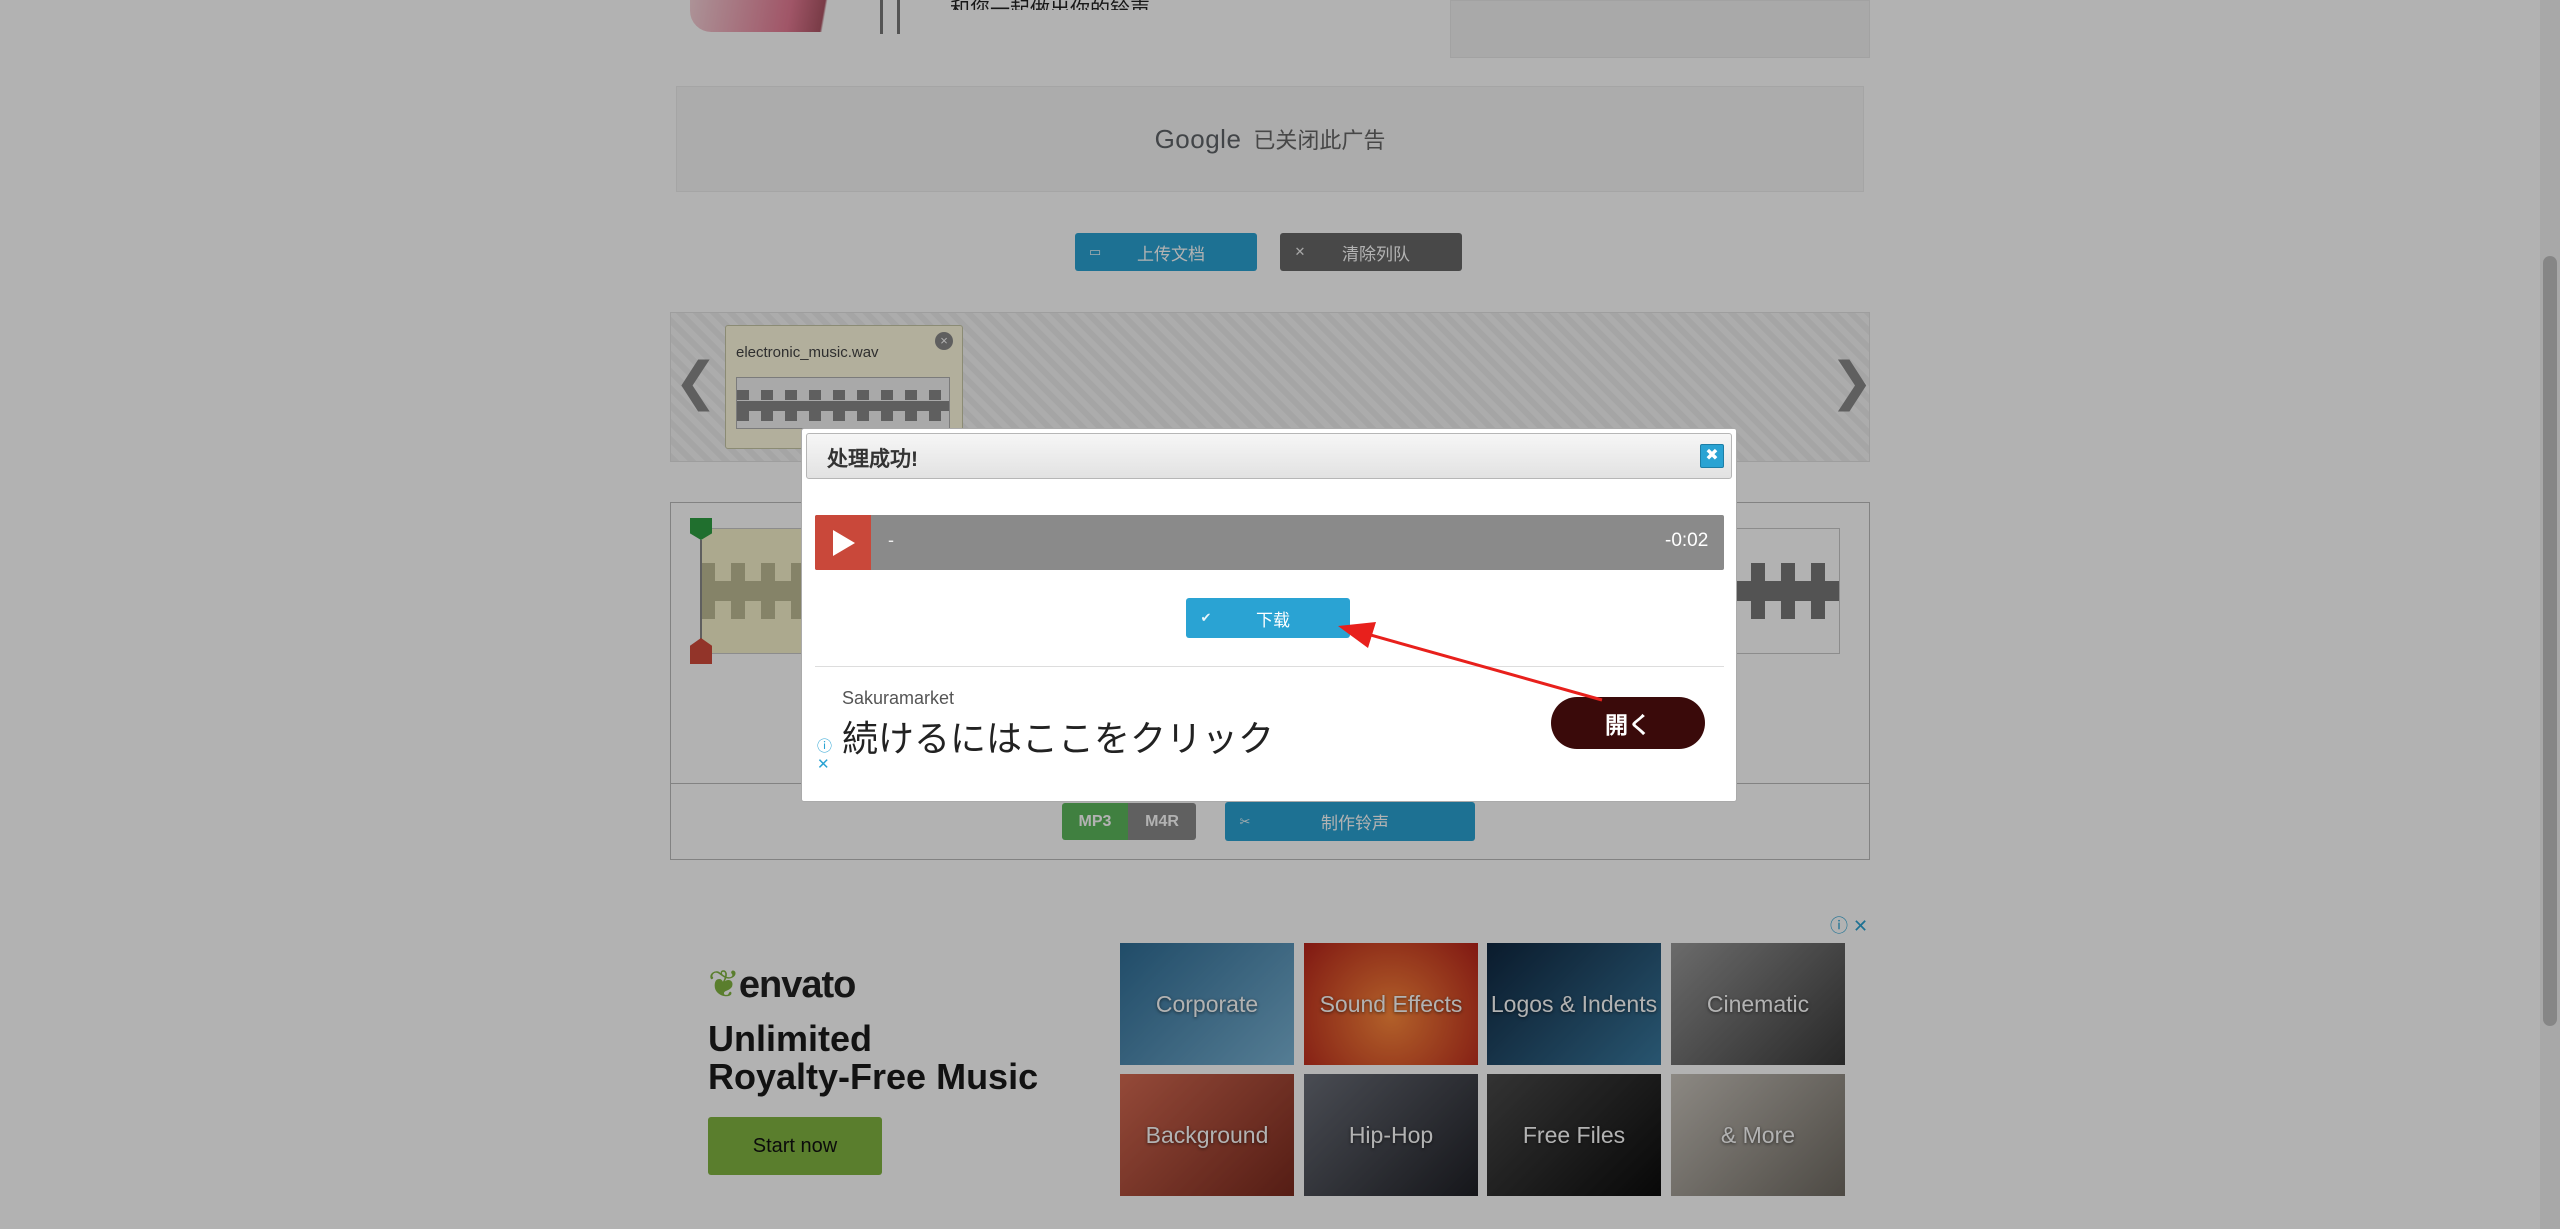 The width and height of the screenshot is (2560, 1229). I want to click on check-icon: ✔, so click(1206, 617).